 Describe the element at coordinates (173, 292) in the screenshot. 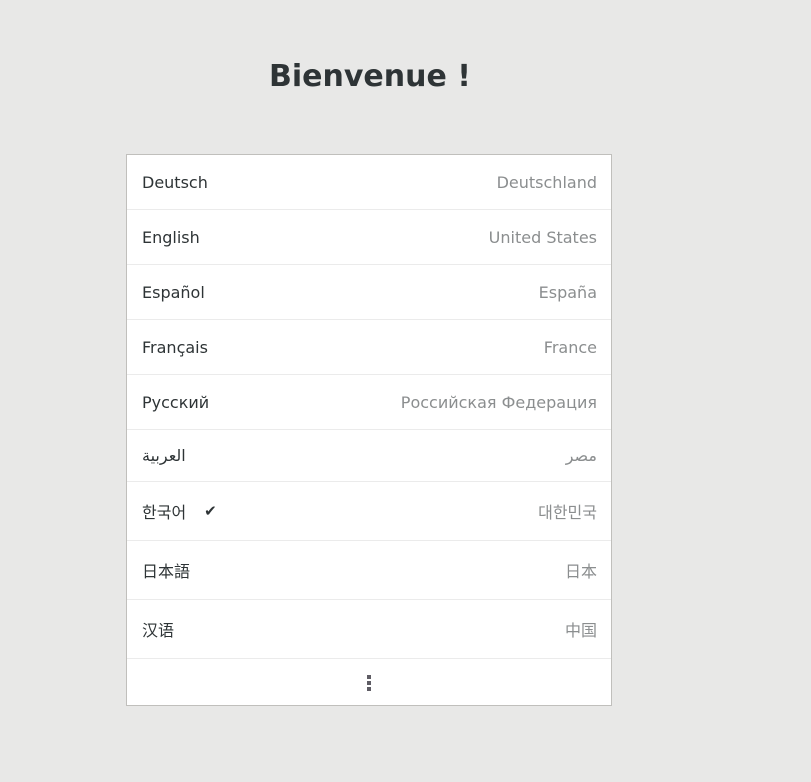

I see `language-label: Español` at that location.